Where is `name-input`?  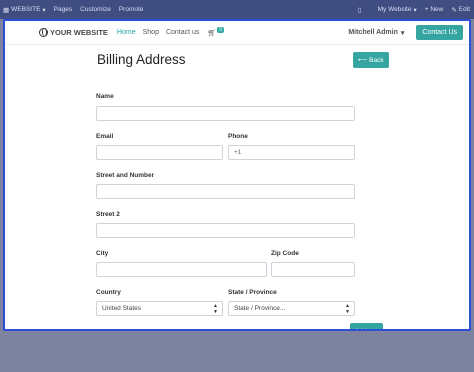 name-input is located at coordinates (225, 113).